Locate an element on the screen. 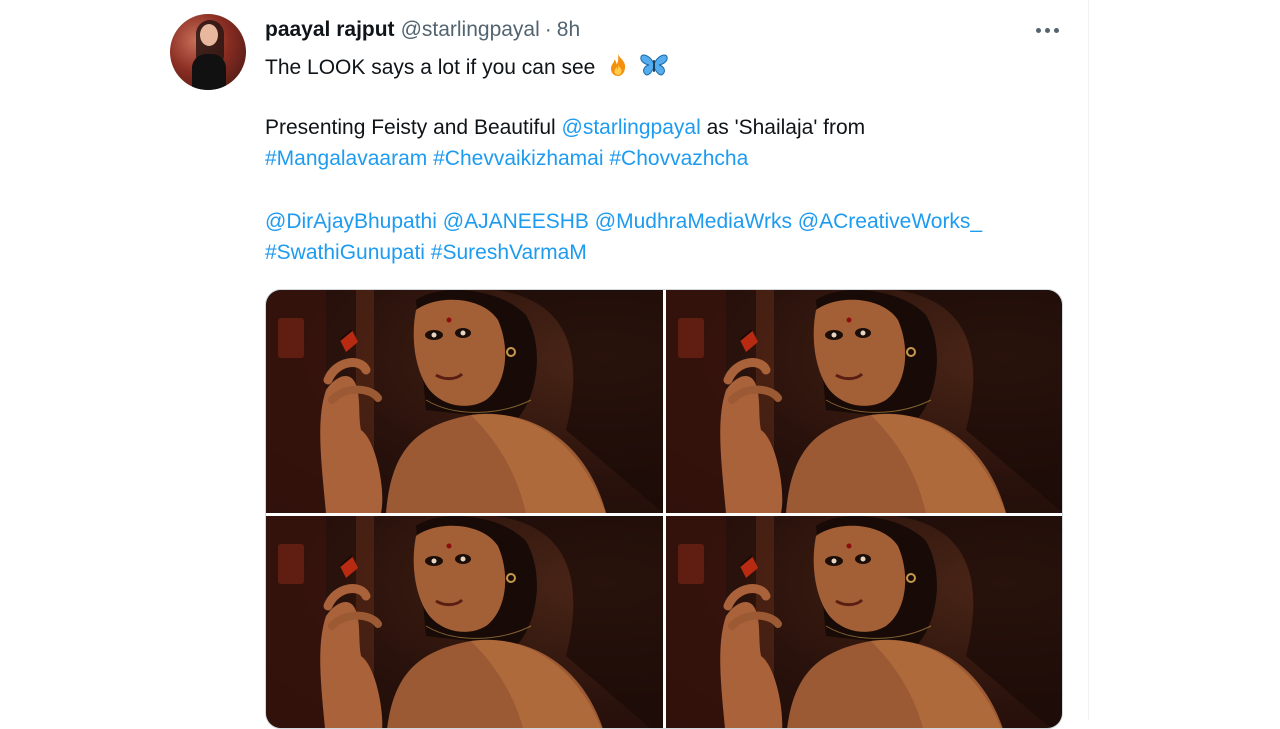  tweet-text-line-1: The LOOK says a lot if you can see is located at coordinates (467, 68).